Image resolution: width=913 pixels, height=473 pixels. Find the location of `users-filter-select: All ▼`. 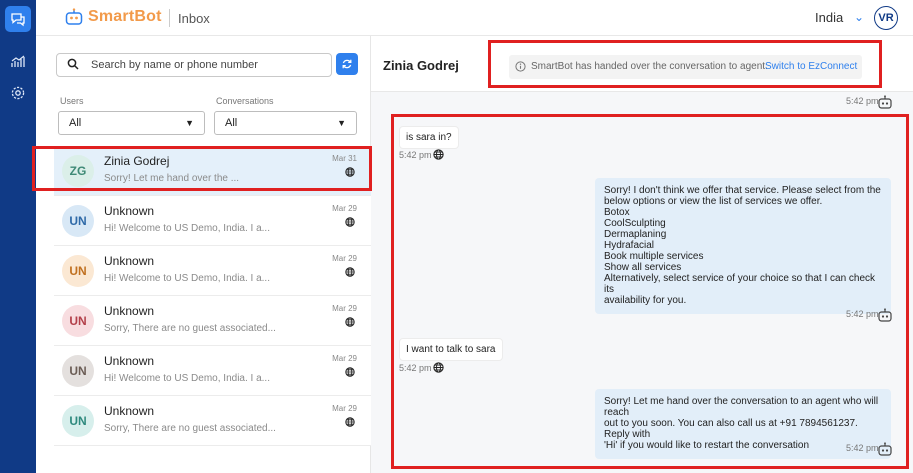

users-filter-select: All ▼ is located at coordinates (131, 123).